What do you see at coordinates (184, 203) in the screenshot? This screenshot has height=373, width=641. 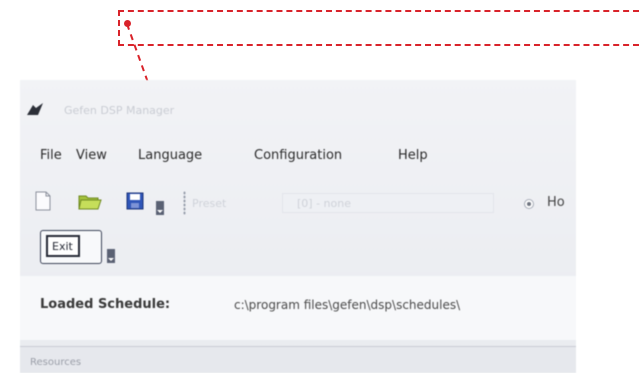 I see `toolbar-grip-handle` at bounding box center [184, 203].